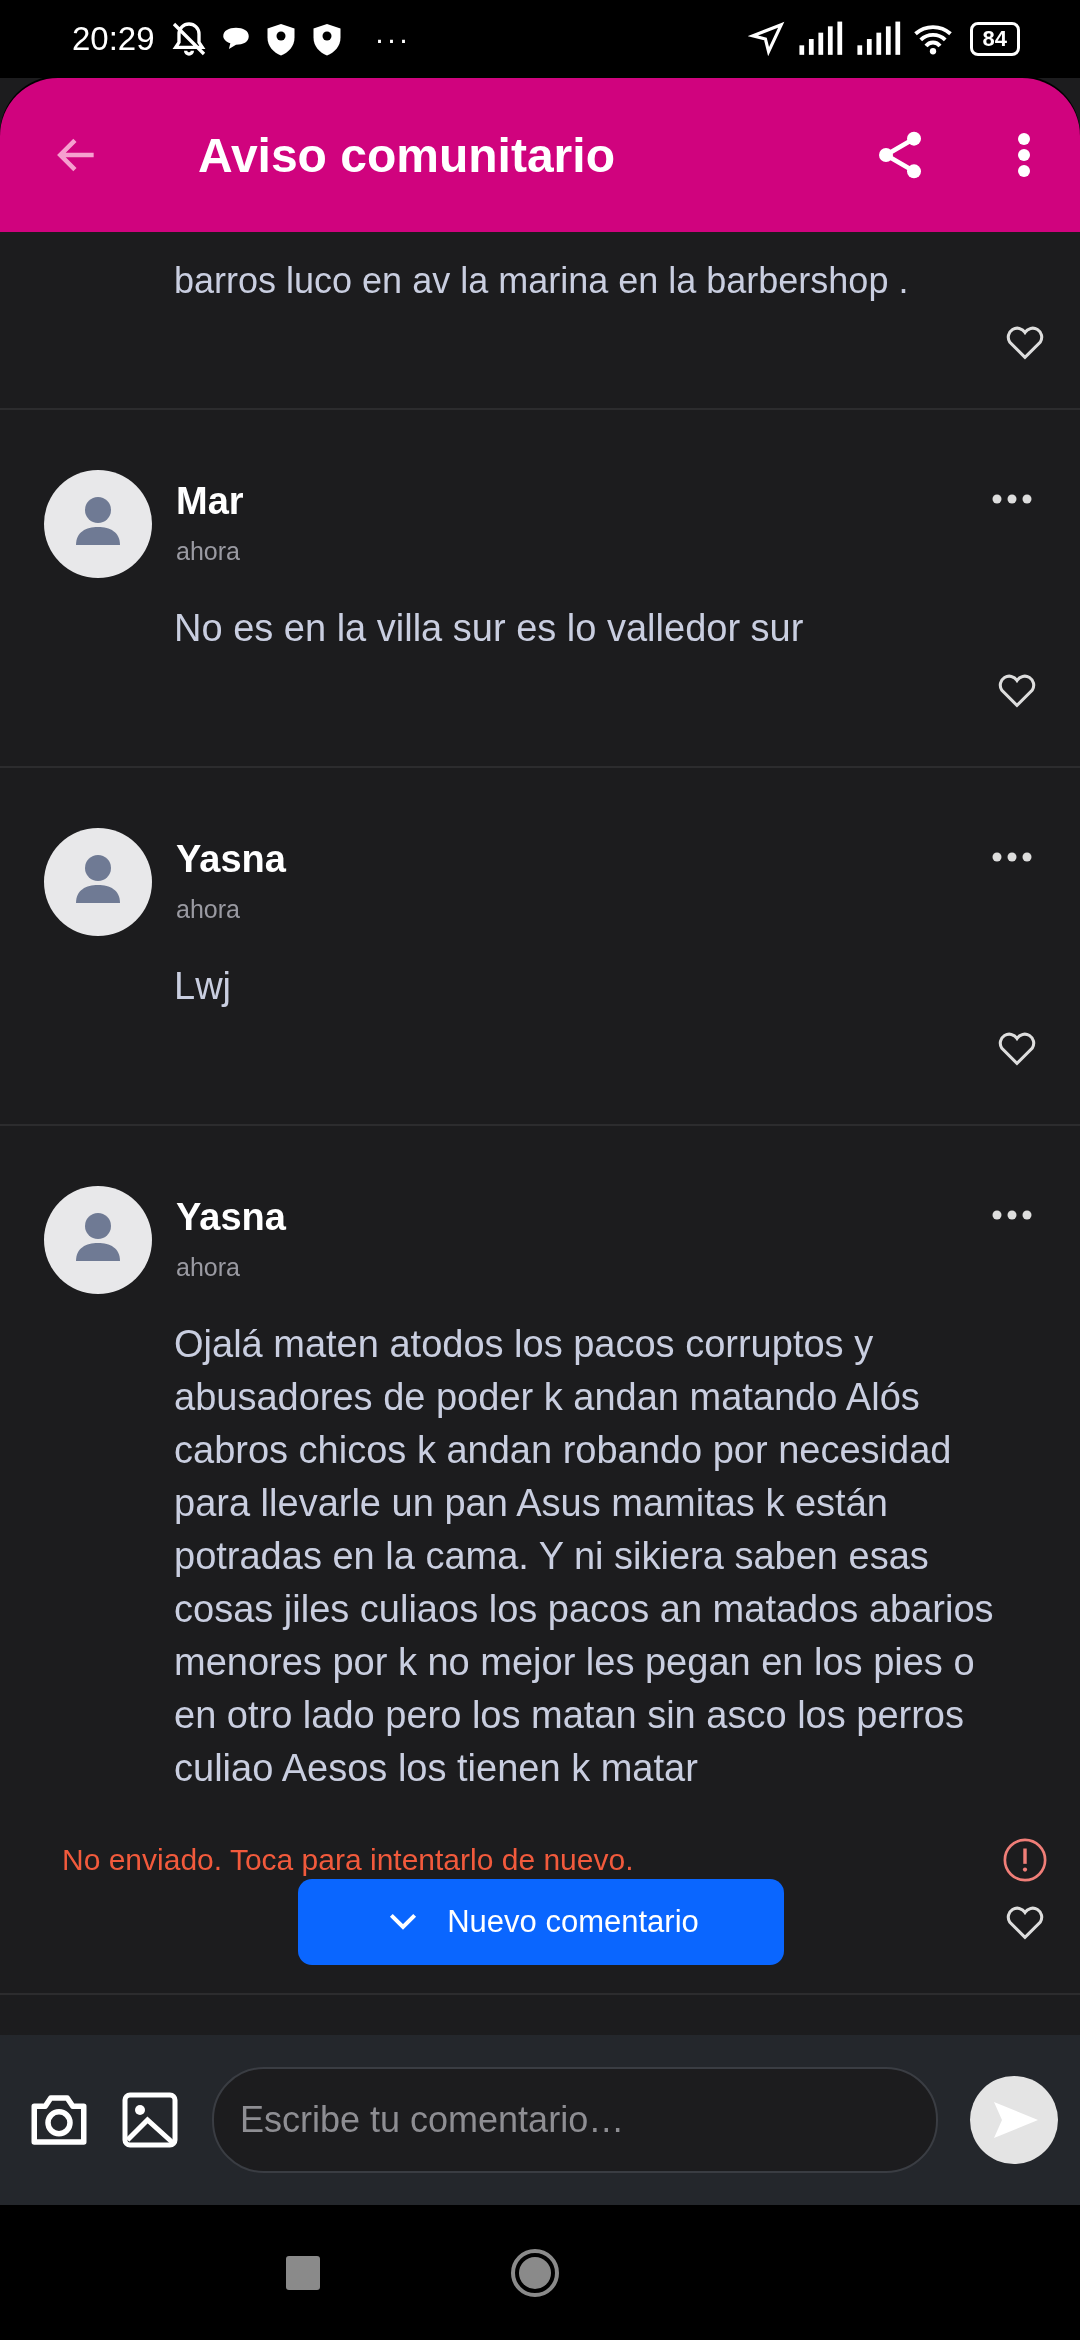 Image resolution: width=1080 pixels, height=2340 pixels. I want to click on screen-title: Aviso comunitario, so click(406, 155).